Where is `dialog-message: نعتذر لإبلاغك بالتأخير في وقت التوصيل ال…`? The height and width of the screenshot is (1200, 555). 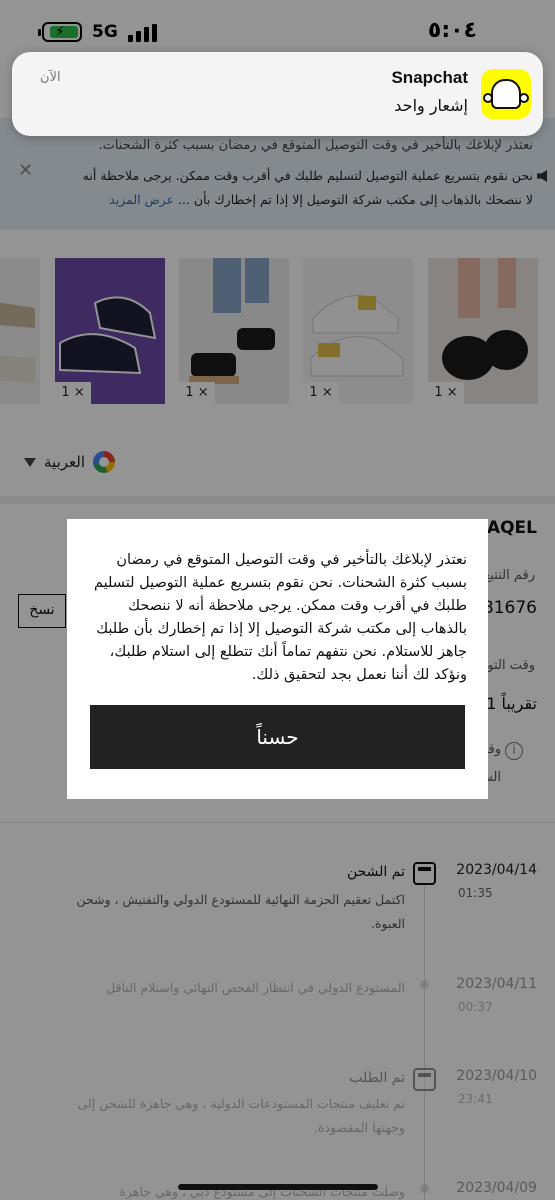 dialog-message: نعتذر لإبلاغك بالتأخير في وقت التوصيل ال… is located at coordinates (280, 617).